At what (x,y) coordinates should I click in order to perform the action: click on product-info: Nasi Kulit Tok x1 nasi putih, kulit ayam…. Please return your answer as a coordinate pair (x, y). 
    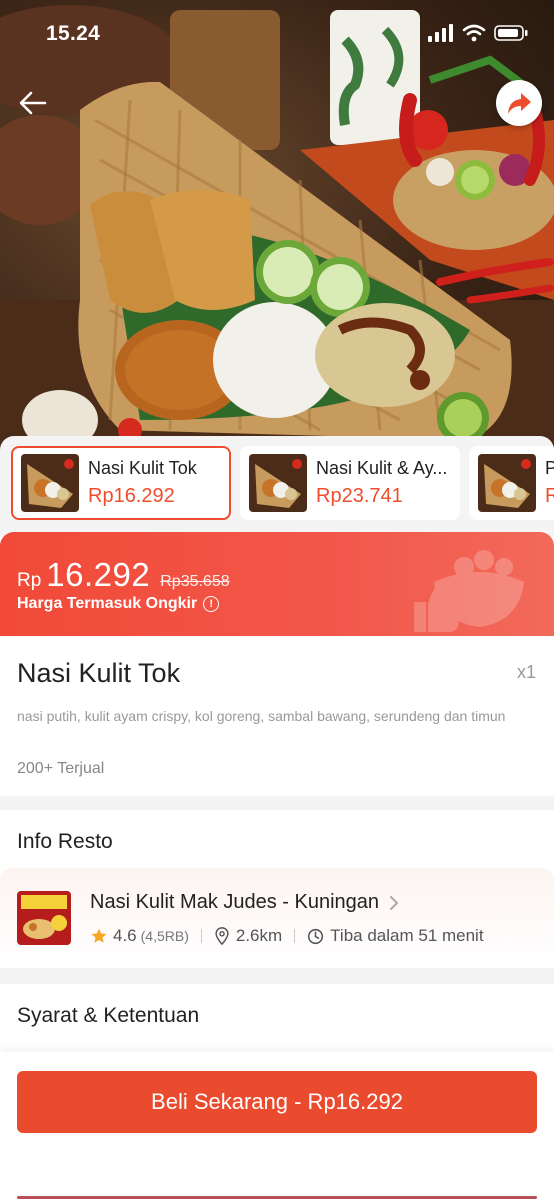
    Looking at the image, I should click on (277, 716).